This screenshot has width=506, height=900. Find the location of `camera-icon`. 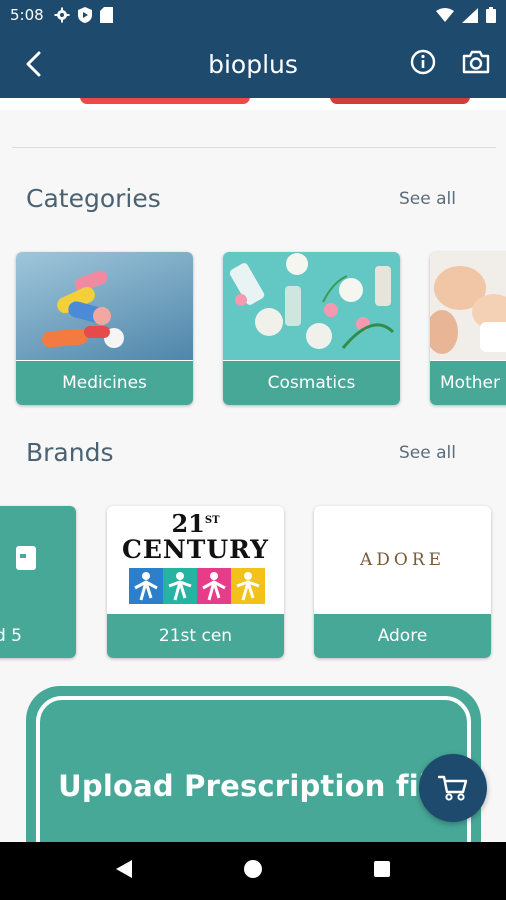

camera-icon is located at coordinates (476, 62).